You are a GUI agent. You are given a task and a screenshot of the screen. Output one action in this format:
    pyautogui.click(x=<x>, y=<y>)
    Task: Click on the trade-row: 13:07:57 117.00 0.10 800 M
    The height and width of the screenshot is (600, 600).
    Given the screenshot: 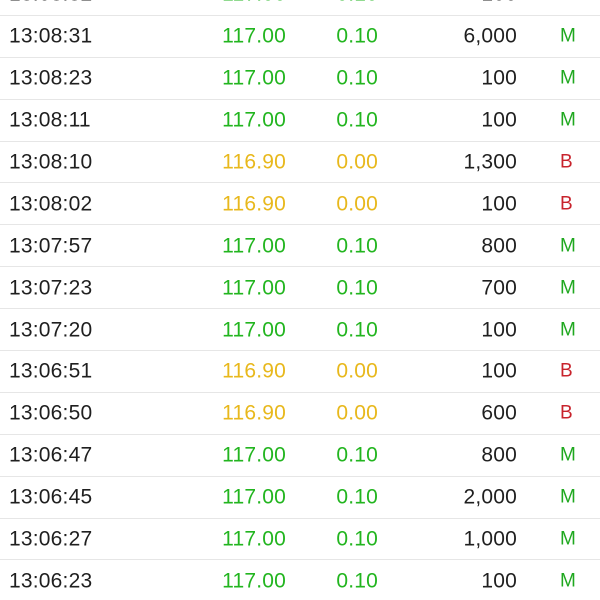 What is the action you would take?
    pyautogui.click(x=300, y=246)
    